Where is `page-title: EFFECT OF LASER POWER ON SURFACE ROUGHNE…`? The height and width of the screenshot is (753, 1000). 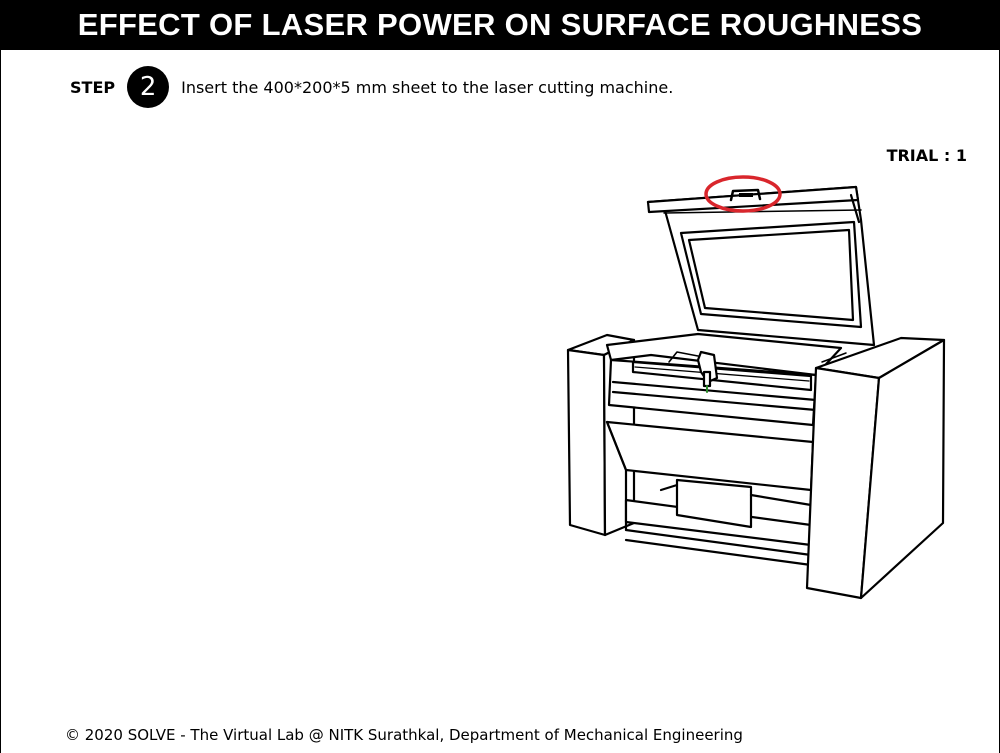 page-title: EFFECT OF LASER POWER ON SURFACE ROUGHNE… is located at coordinates (500, 25).